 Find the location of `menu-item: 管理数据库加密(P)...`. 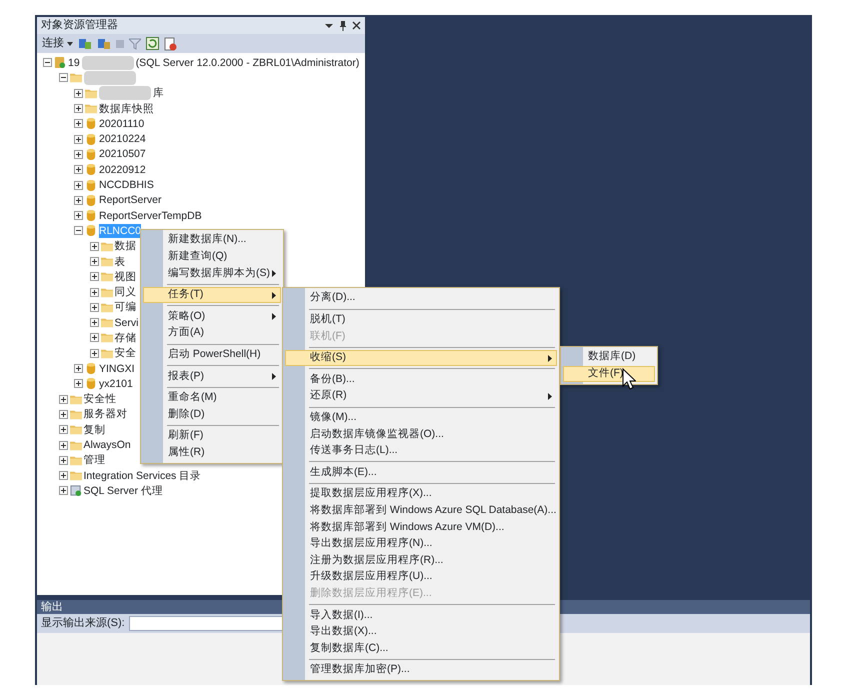

menu-item: 管理数据库加密(P)... is located at coordinates (421, 670).